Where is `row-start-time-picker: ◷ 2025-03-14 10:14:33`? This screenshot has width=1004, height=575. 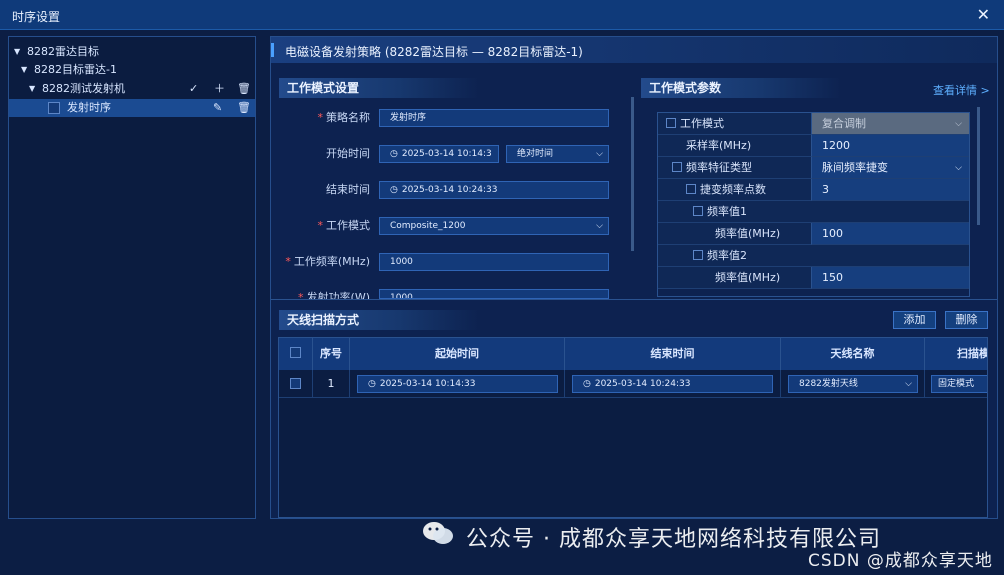 row-start-time-picker: ◷ 2025-03-14 10:14:33 is located at coordinates (457, 384).